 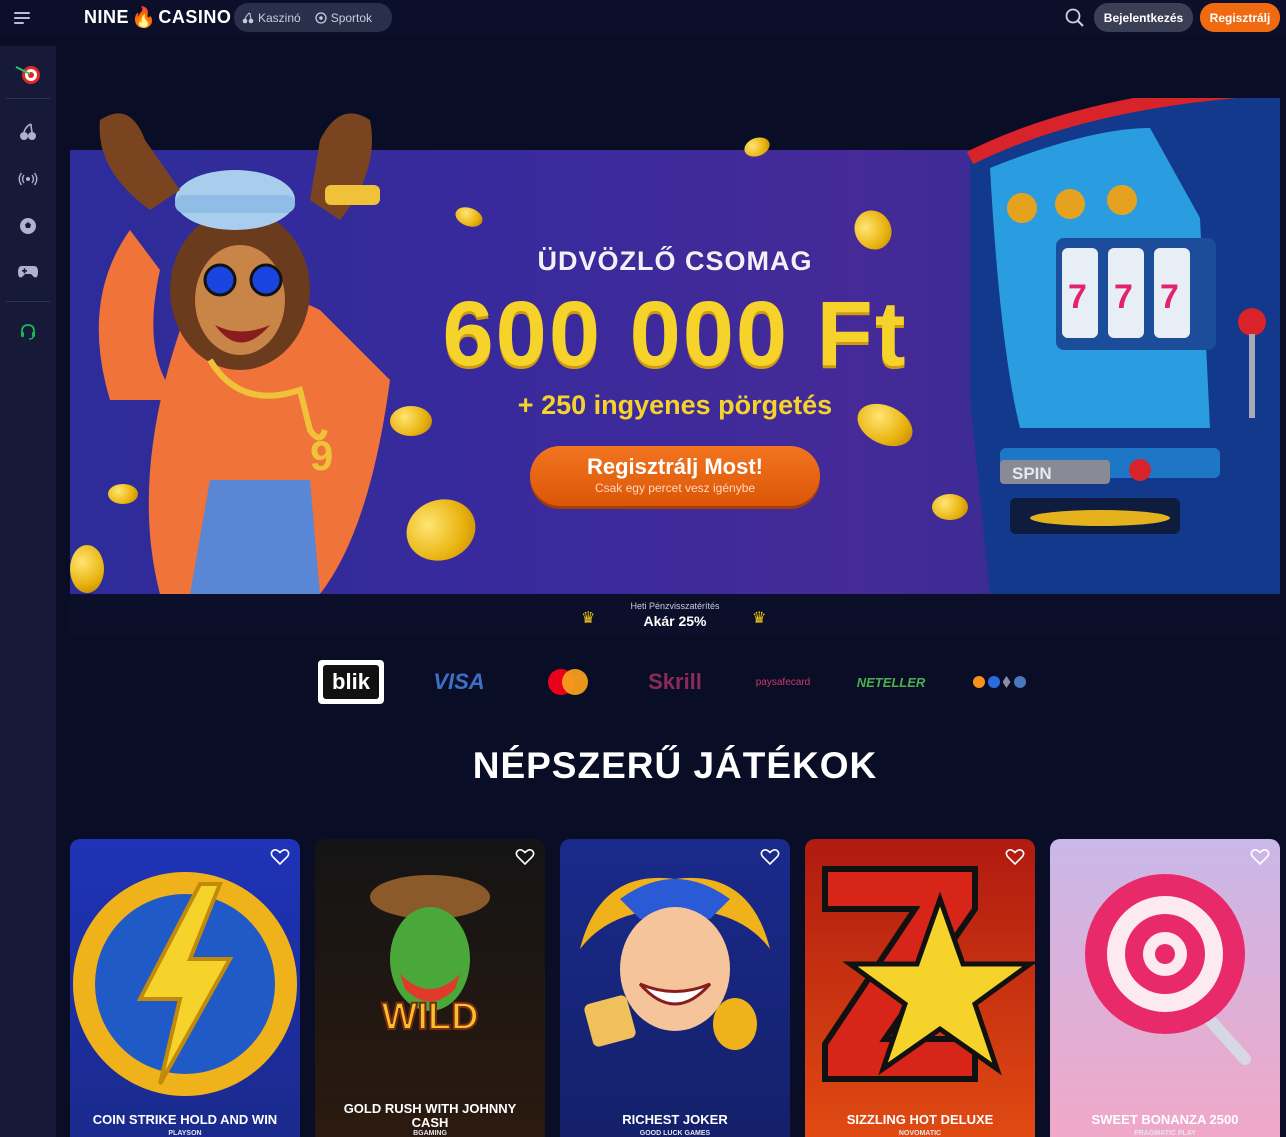 I want to click on live-broadcast-icon, so click(x=28, y=179).